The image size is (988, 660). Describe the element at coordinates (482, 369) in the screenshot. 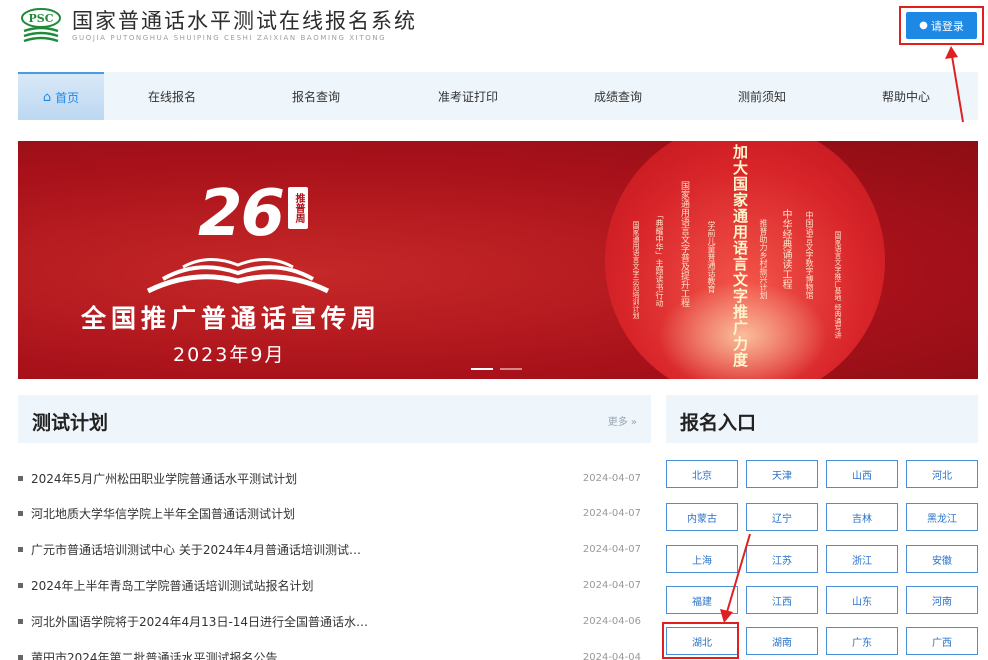

I see `slider-dot-active` at that location.